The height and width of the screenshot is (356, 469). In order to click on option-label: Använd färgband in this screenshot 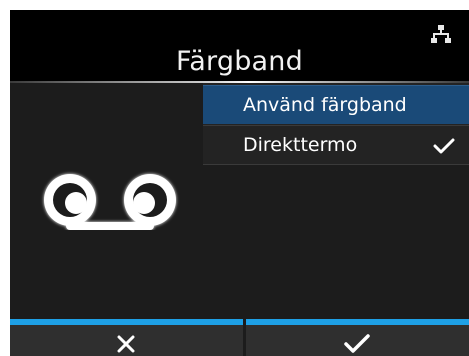, I will do `click(325, 105)`.